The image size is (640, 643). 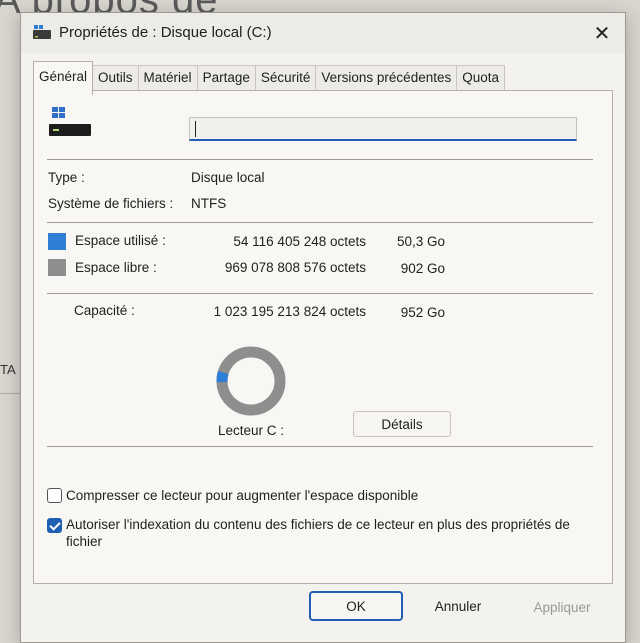 What do you see at coordinates (195, 129) in the screenshot?
I see `text-caret` at bounding box center [195, 129].